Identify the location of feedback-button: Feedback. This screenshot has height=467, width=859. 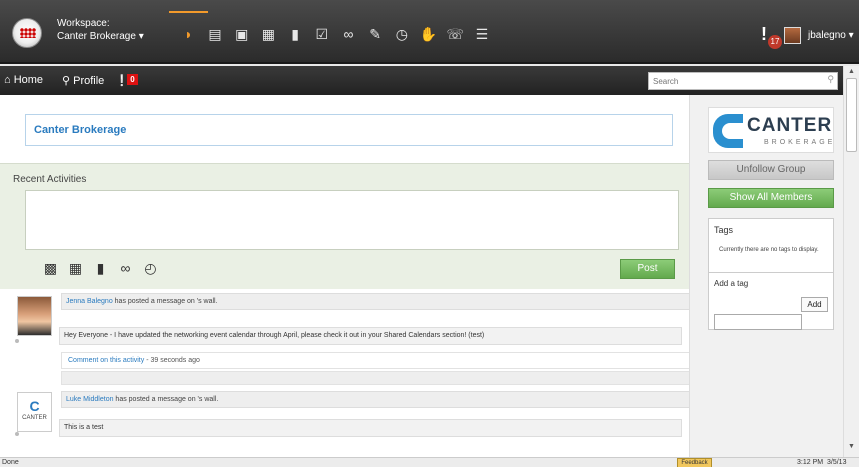
(694, 462).